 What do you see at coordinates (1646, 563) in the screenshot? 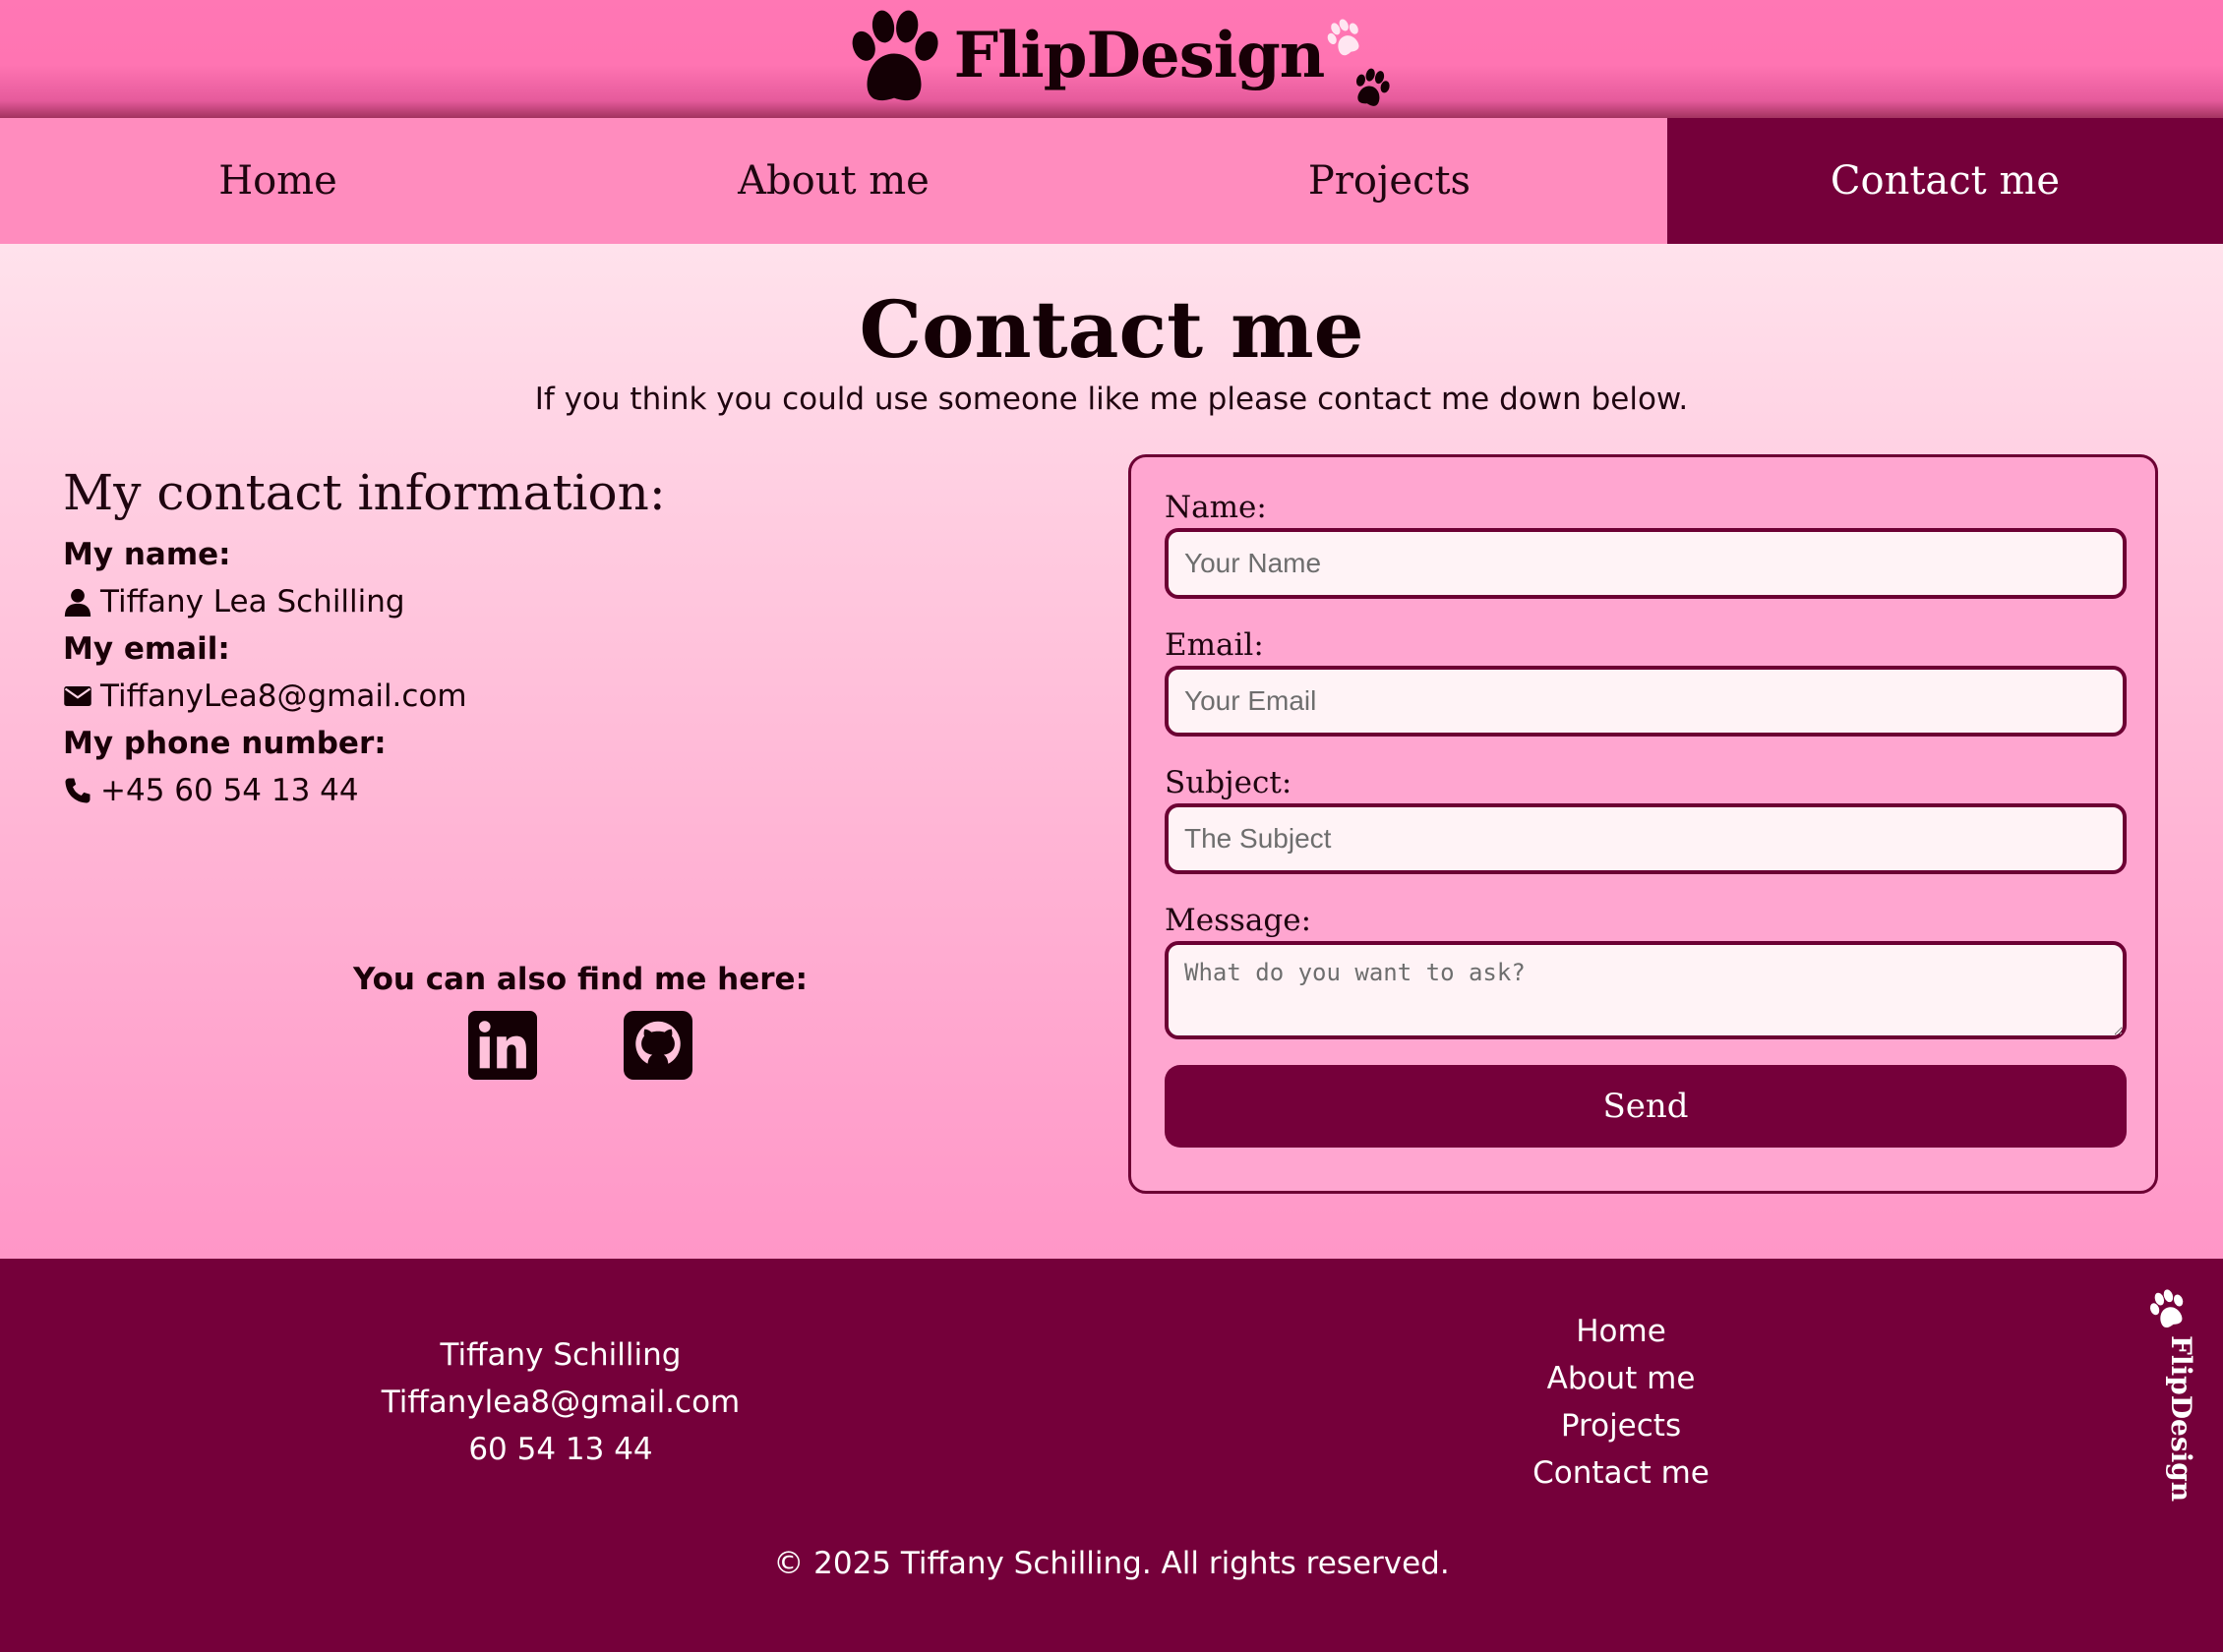
I see `name-input` at bounding box center [1646, 563].